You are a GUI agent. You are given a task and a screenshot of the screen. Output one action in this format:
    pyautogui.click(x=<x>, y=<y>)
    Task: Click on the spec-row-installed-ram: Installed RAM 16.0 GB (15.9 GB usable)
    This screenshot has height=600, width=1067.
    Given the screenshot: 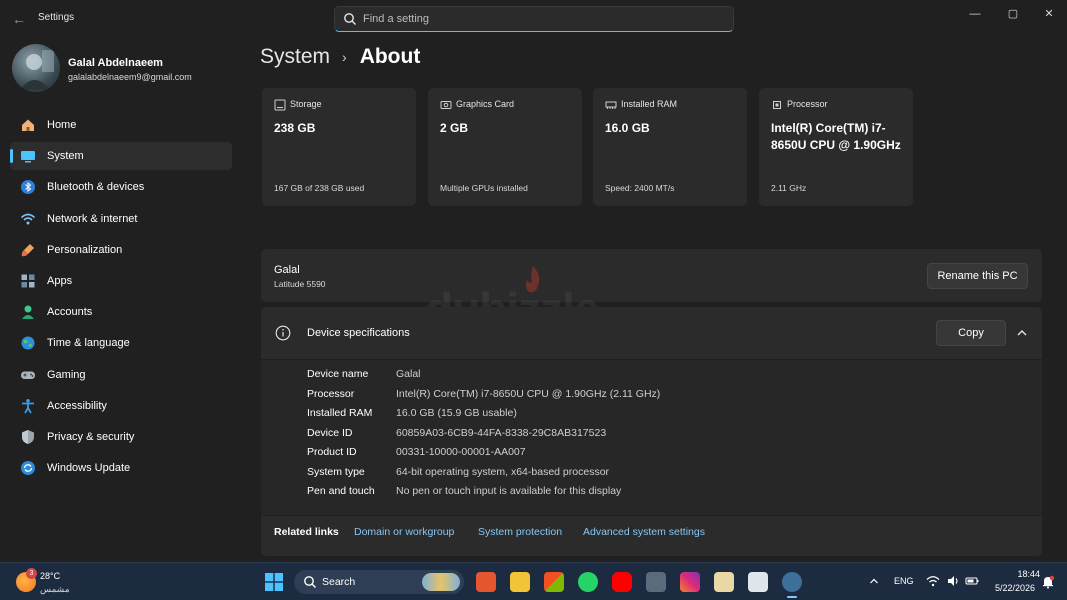 What is the action you would take?
    pyautogui.click(x=412, y=413)
    